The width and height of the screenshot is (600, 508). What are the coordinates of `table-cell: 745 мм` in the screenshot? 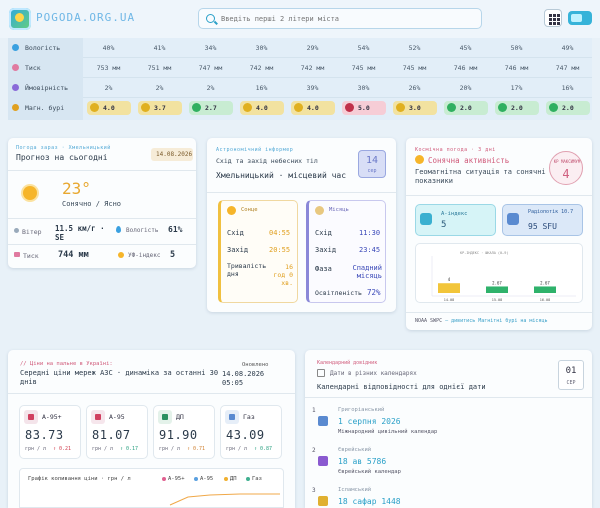 It's located at (363, 68).